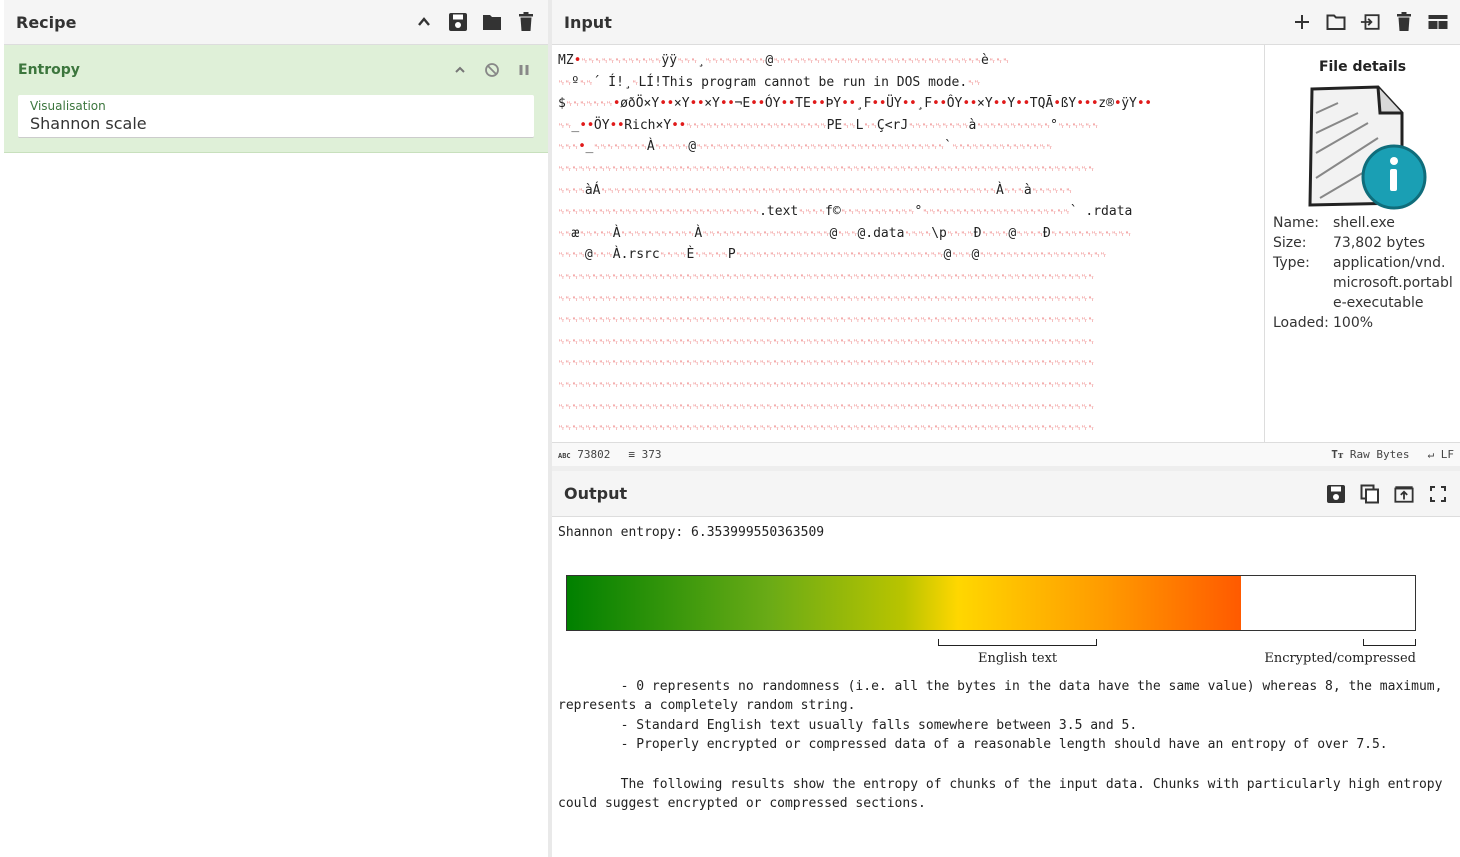 Image resolution: width=1460 pixels, height=857 pixels. What do you see at coordinates (1431, 454) in the screenshot?
I see `return-icon: ↵` at bounding box center [1431, 454].